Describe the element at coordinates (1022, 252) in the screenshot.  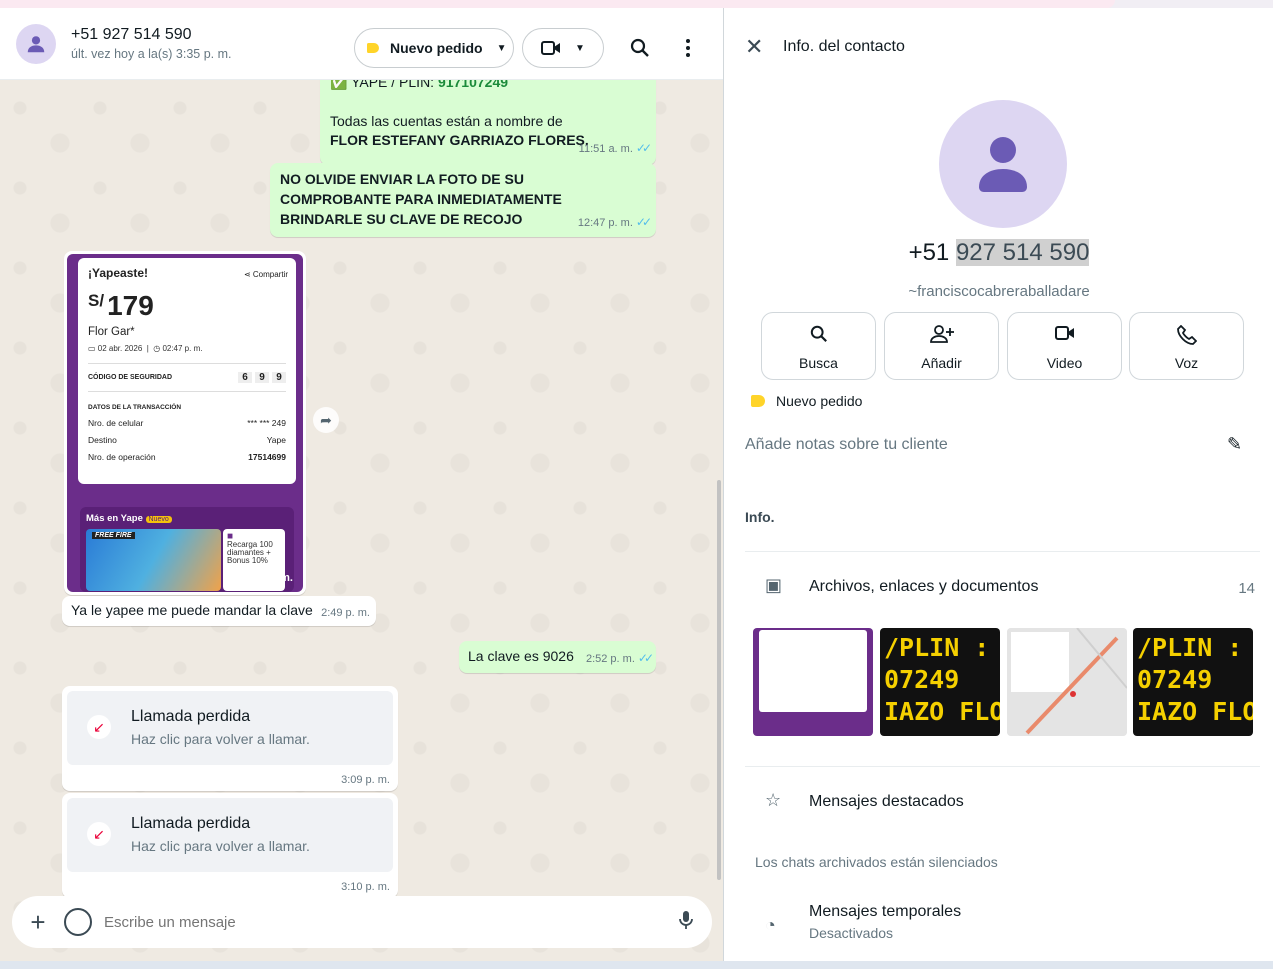
I see `phone-selected-text: 927 514 590` at that location.